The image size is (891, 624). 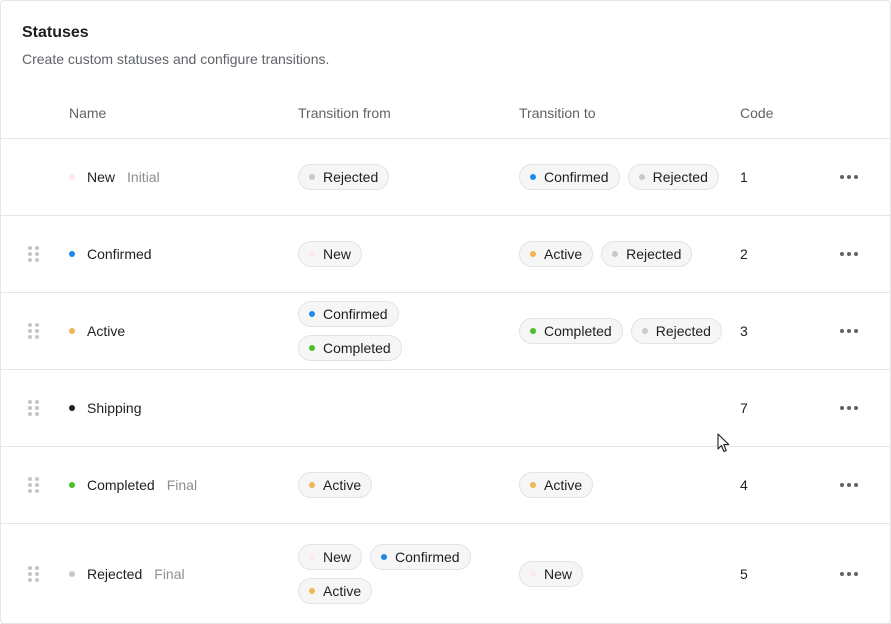 I want to click on status-name-cell: Rejected Final, so click(x=127, y=573).